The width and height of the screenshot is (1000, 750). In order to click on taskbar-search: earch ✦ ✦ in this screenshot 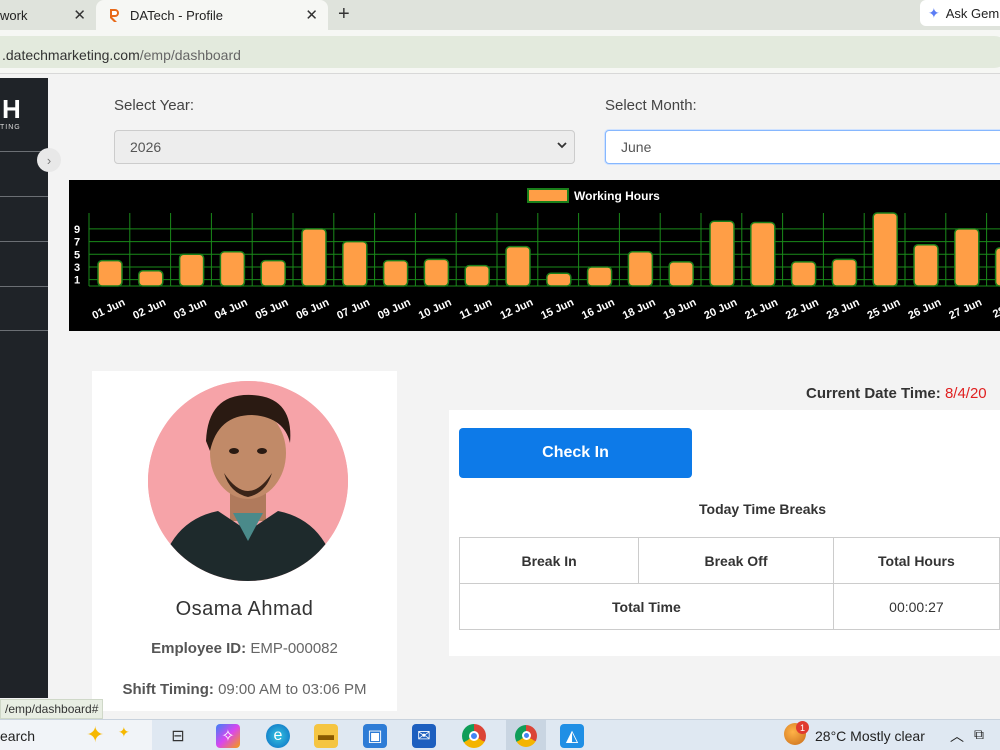, I will do `click(76, 735)`.